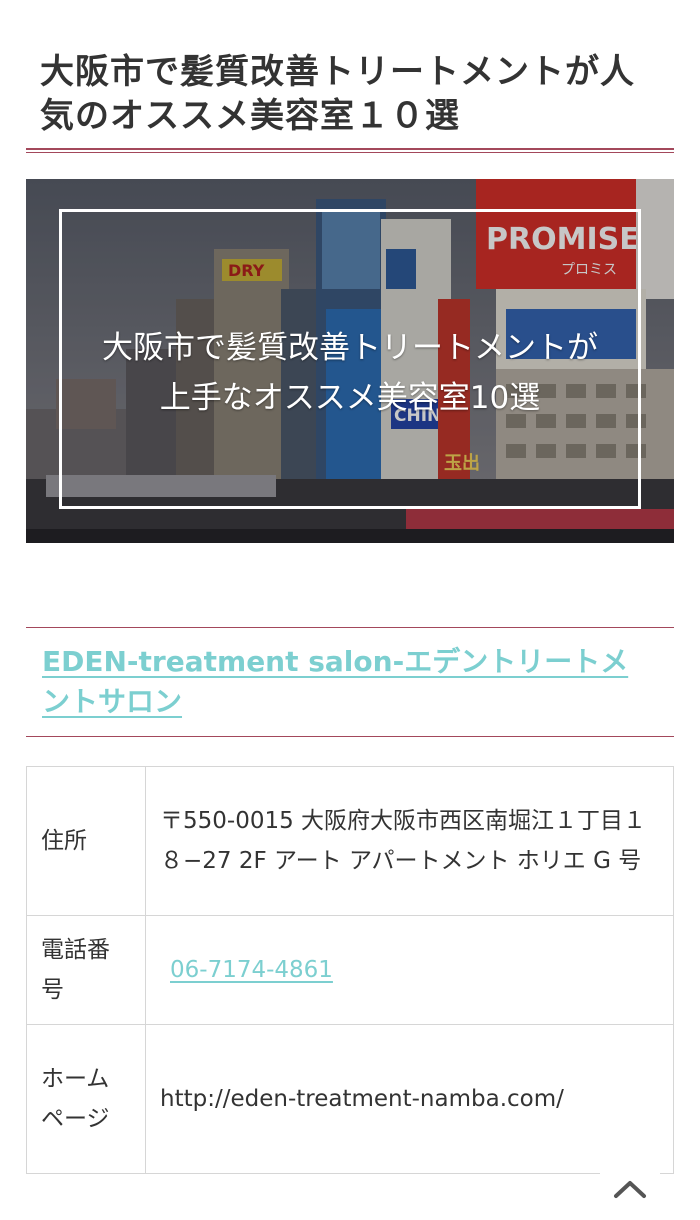  I want to click on table-row: 電話番号 06-7174-4861, so click(350, 970).